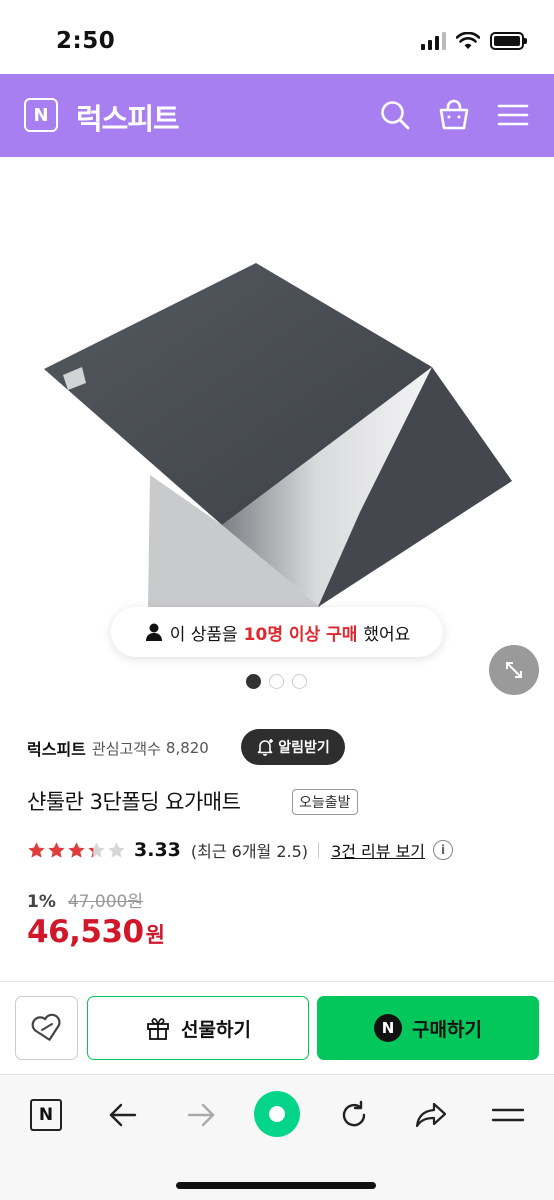  What do you see at coordinates (276, 1185) in the screenshot?
I see `home-indicator` at bounding box center [276, 1185].